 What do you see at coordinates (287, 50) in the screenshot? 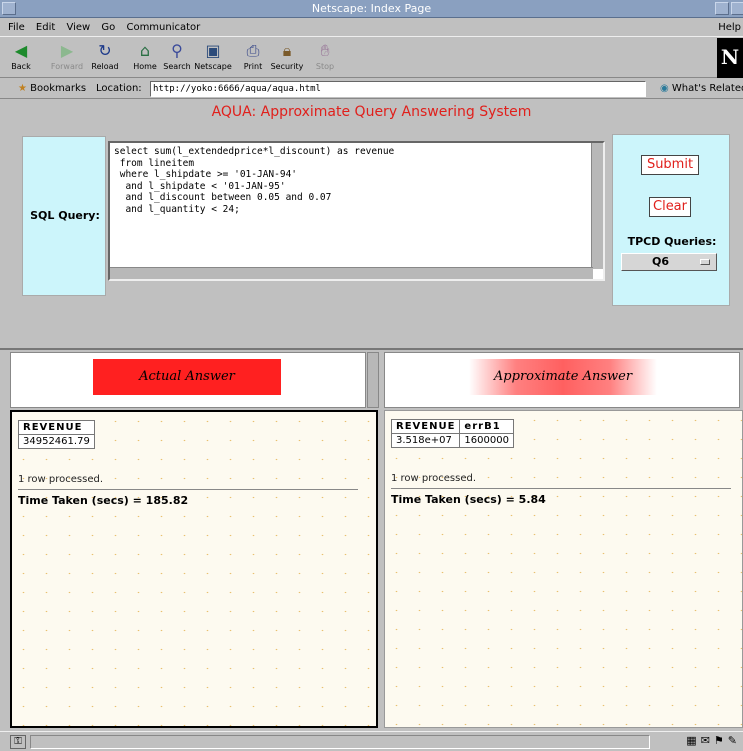
I see `security-icon: 🔒︎` at bounding box center [287, 50].